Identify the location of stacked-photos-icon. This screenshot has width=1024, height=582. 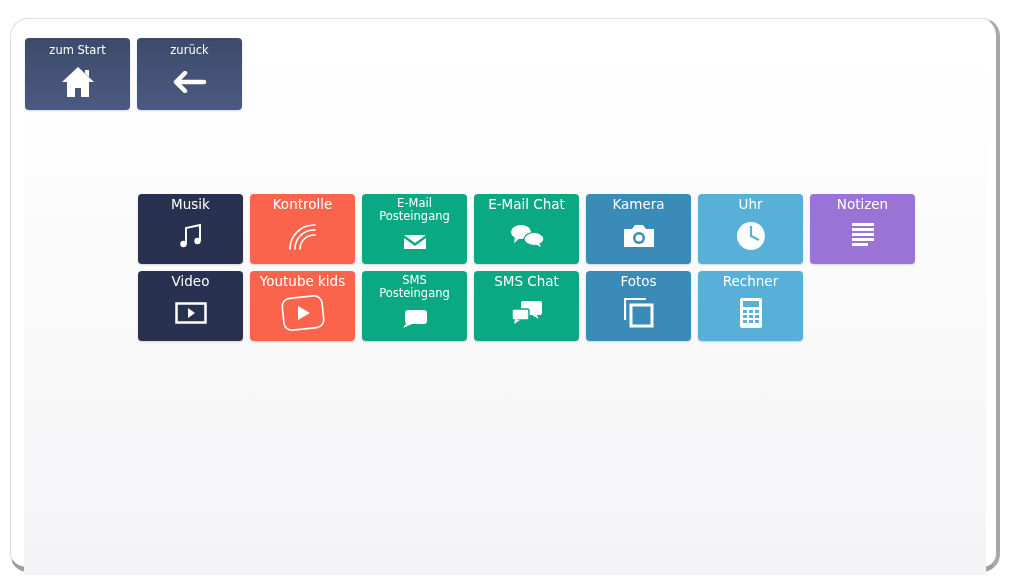
(638, 313).